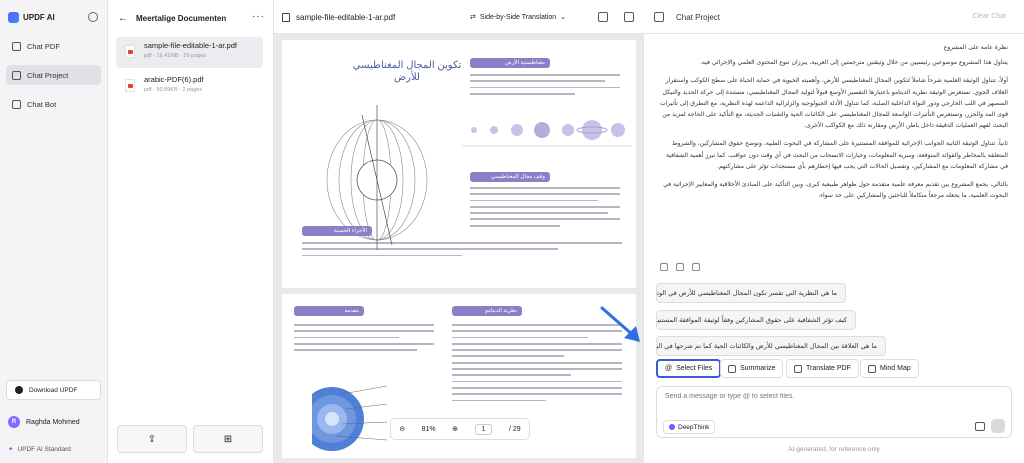 Image resolution: width=1024 pixels, height=463 pixels. I want to click on document-meta: pdf · 16.41MB · 29 pages, so click(175, 56).